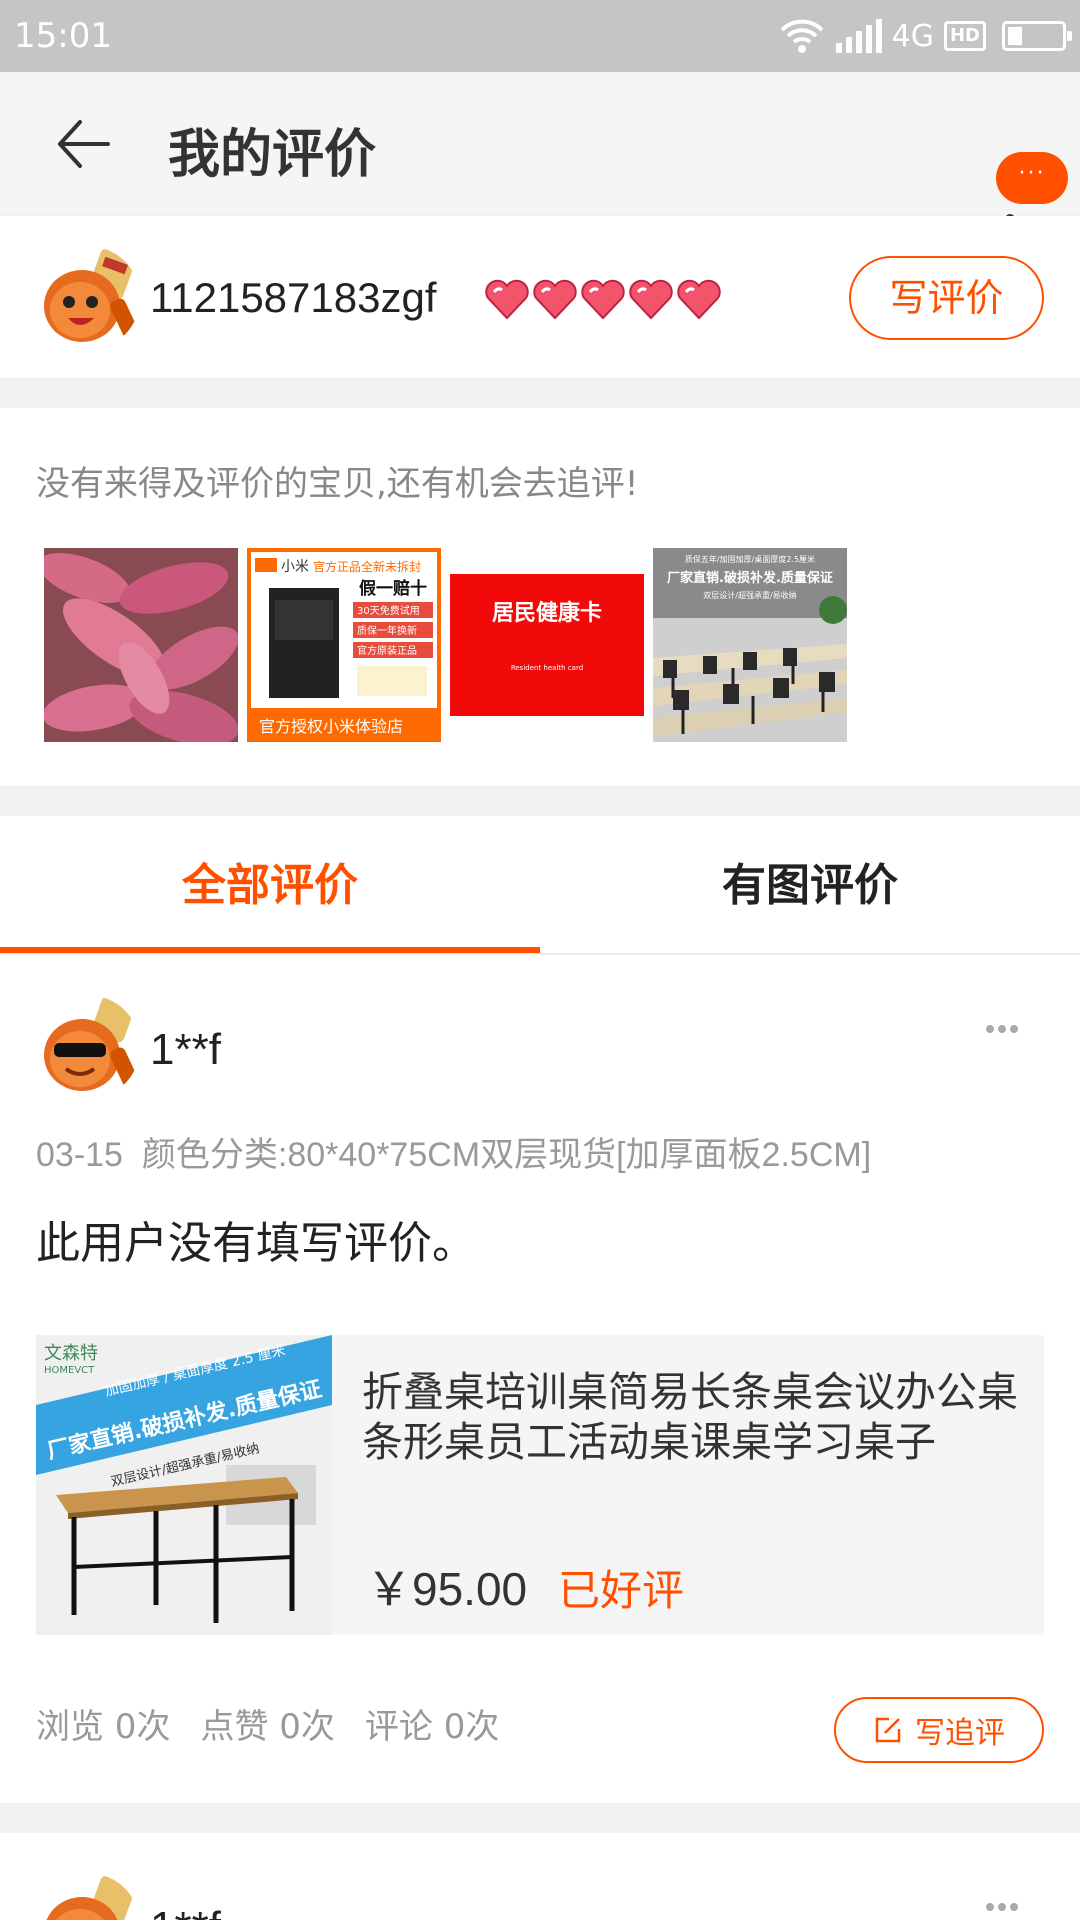 The width and height of the screenshot is (1080, 1920). Describe the element at coordinates (810, 885) in the screenshot. I see `tab-photo-reviews: 有图评价` at that location.